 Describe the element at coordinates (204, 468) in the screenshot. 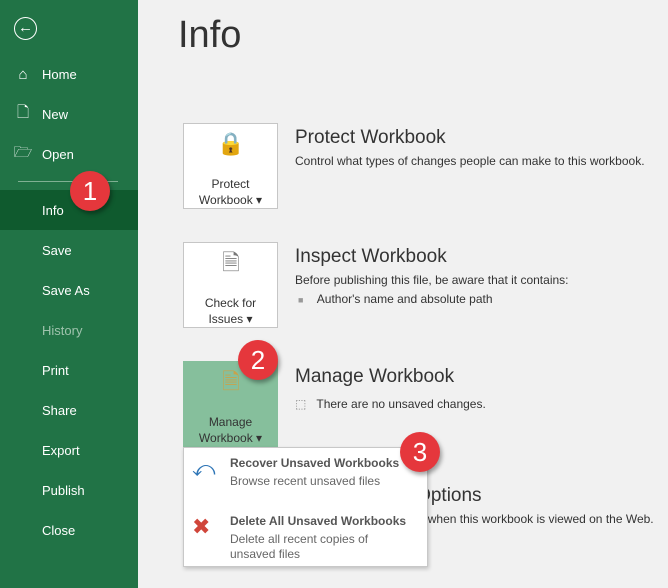

I see `recover-file-icon: ⤺` at that location.